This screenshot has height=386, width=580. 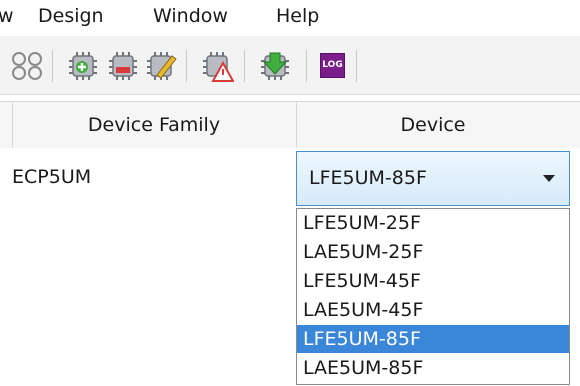 What do you see at coordinates (217, 66) in the screenshot?
I see `warning-chip-icon` at bounding box center [217, 66].